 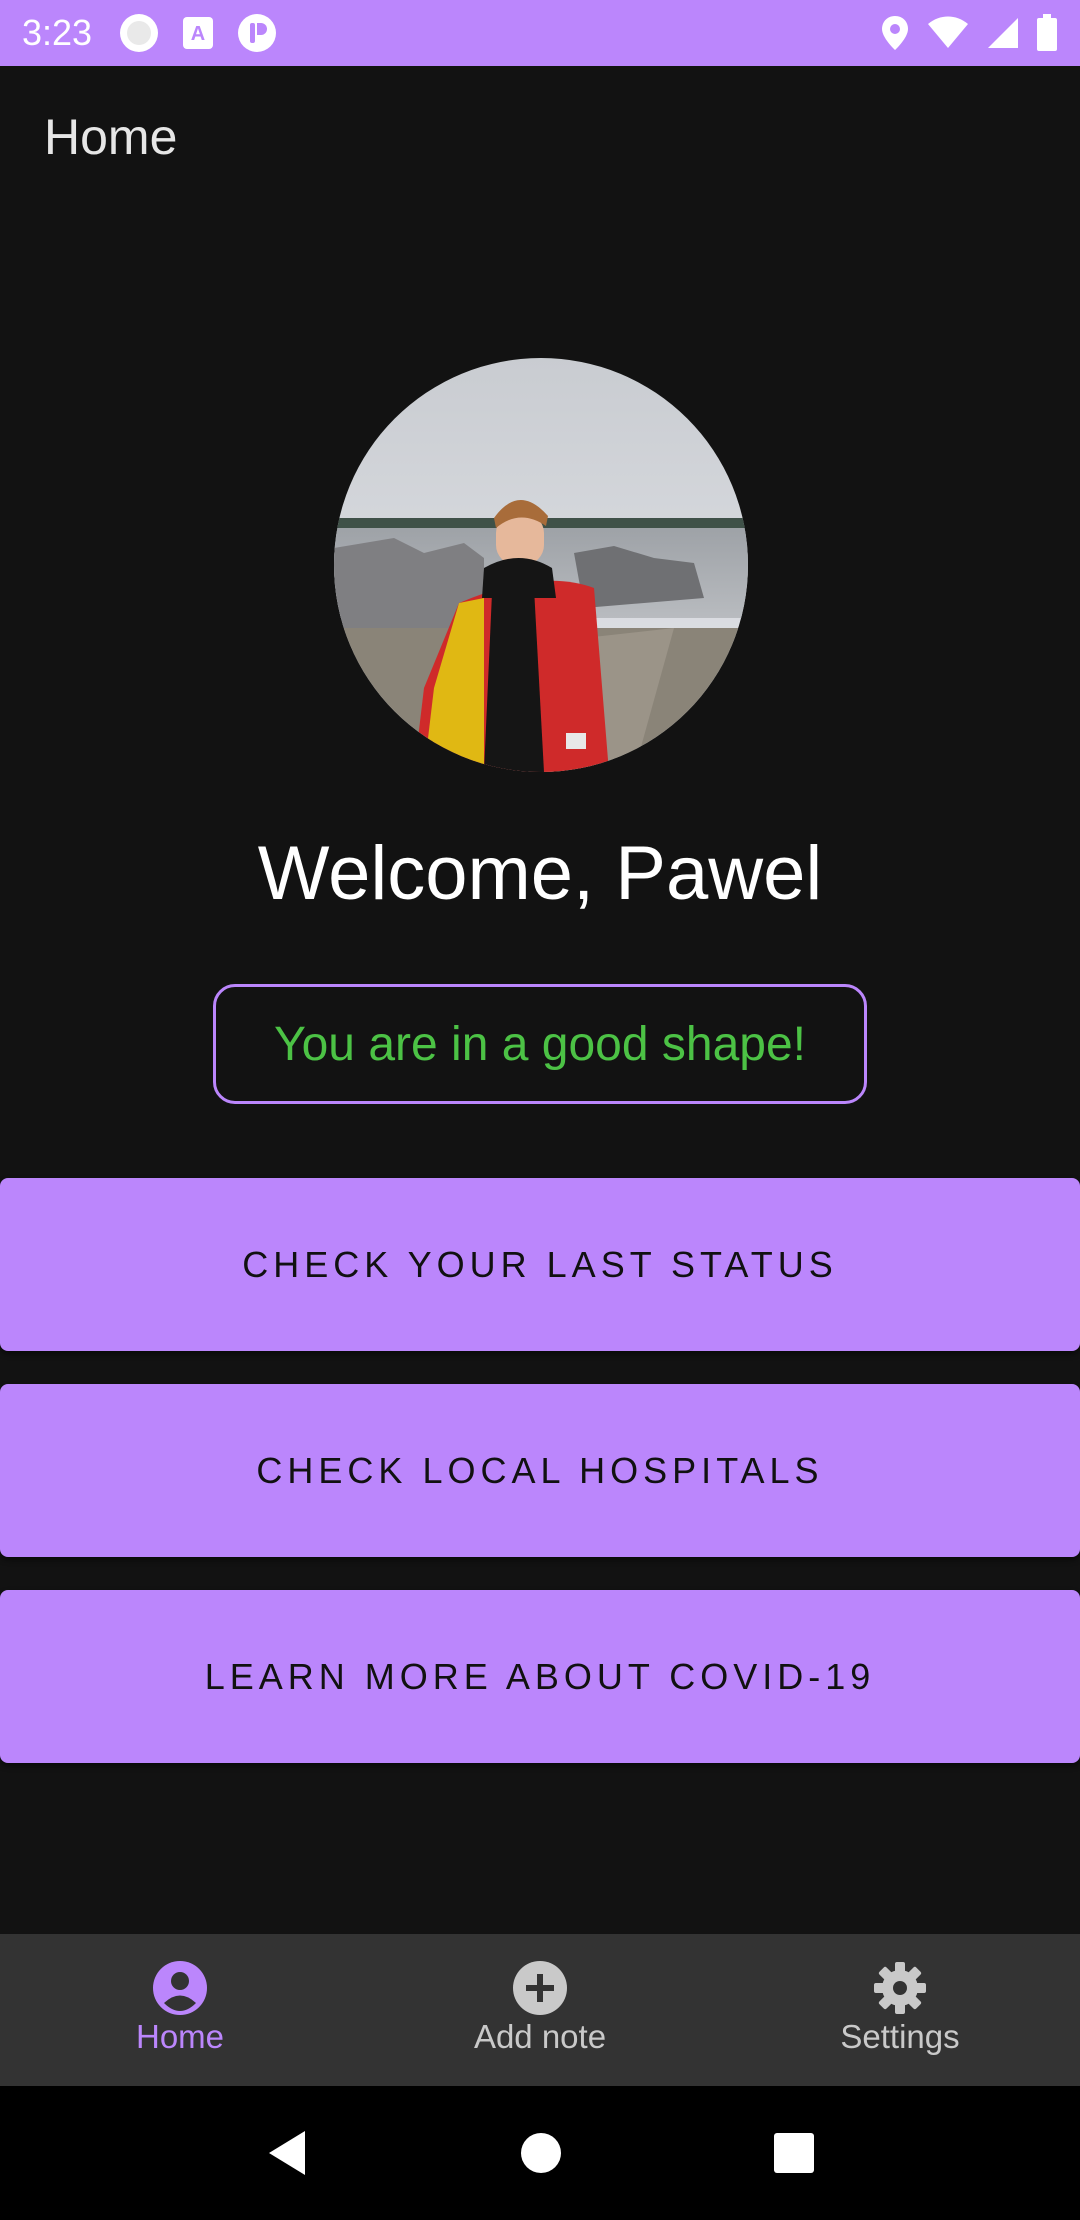 I want to click on learn-more-covid-button: LEARN MORE ABOUT COVID-19, so click(x=540, y=1676).